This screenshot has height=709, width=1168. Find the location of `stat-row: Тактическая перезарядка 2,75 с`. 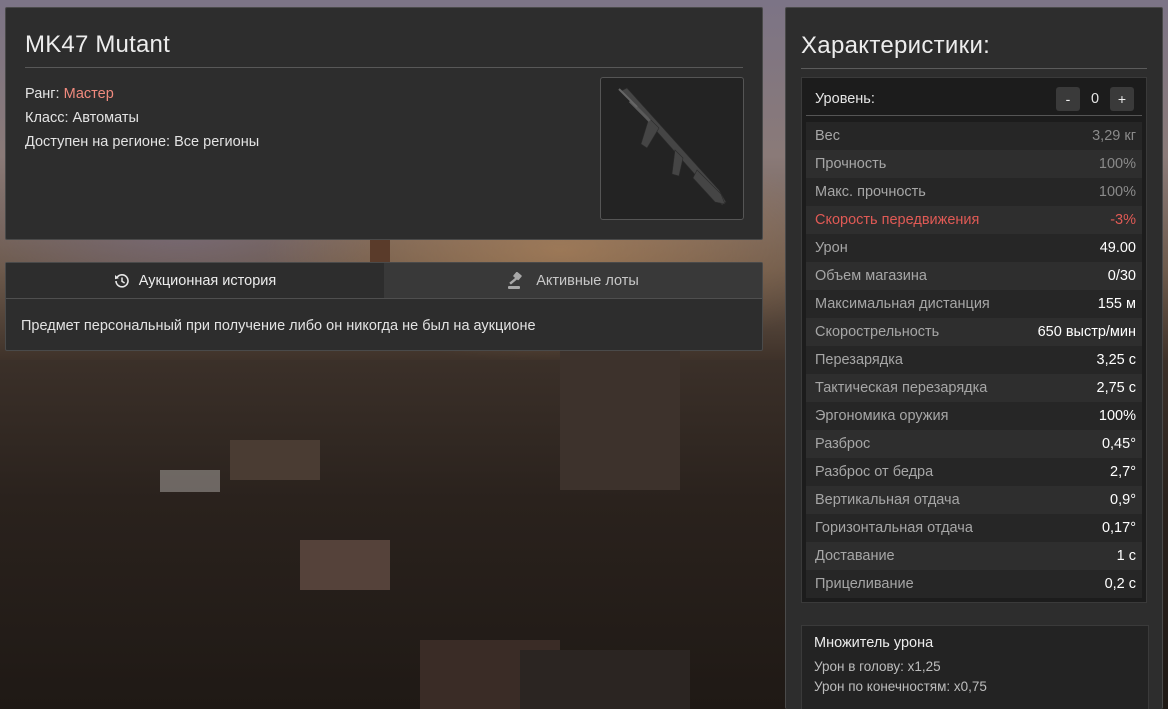

stat-row: Тактическая перезарядка 2,75 с is located at coordinates (974, 388).